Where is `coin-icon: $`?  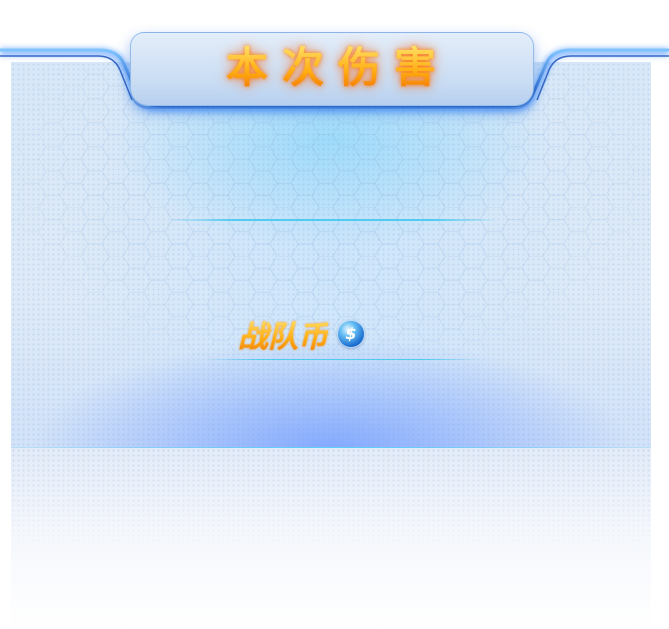
coin-icon: $ is located at coordinates (351, 334).